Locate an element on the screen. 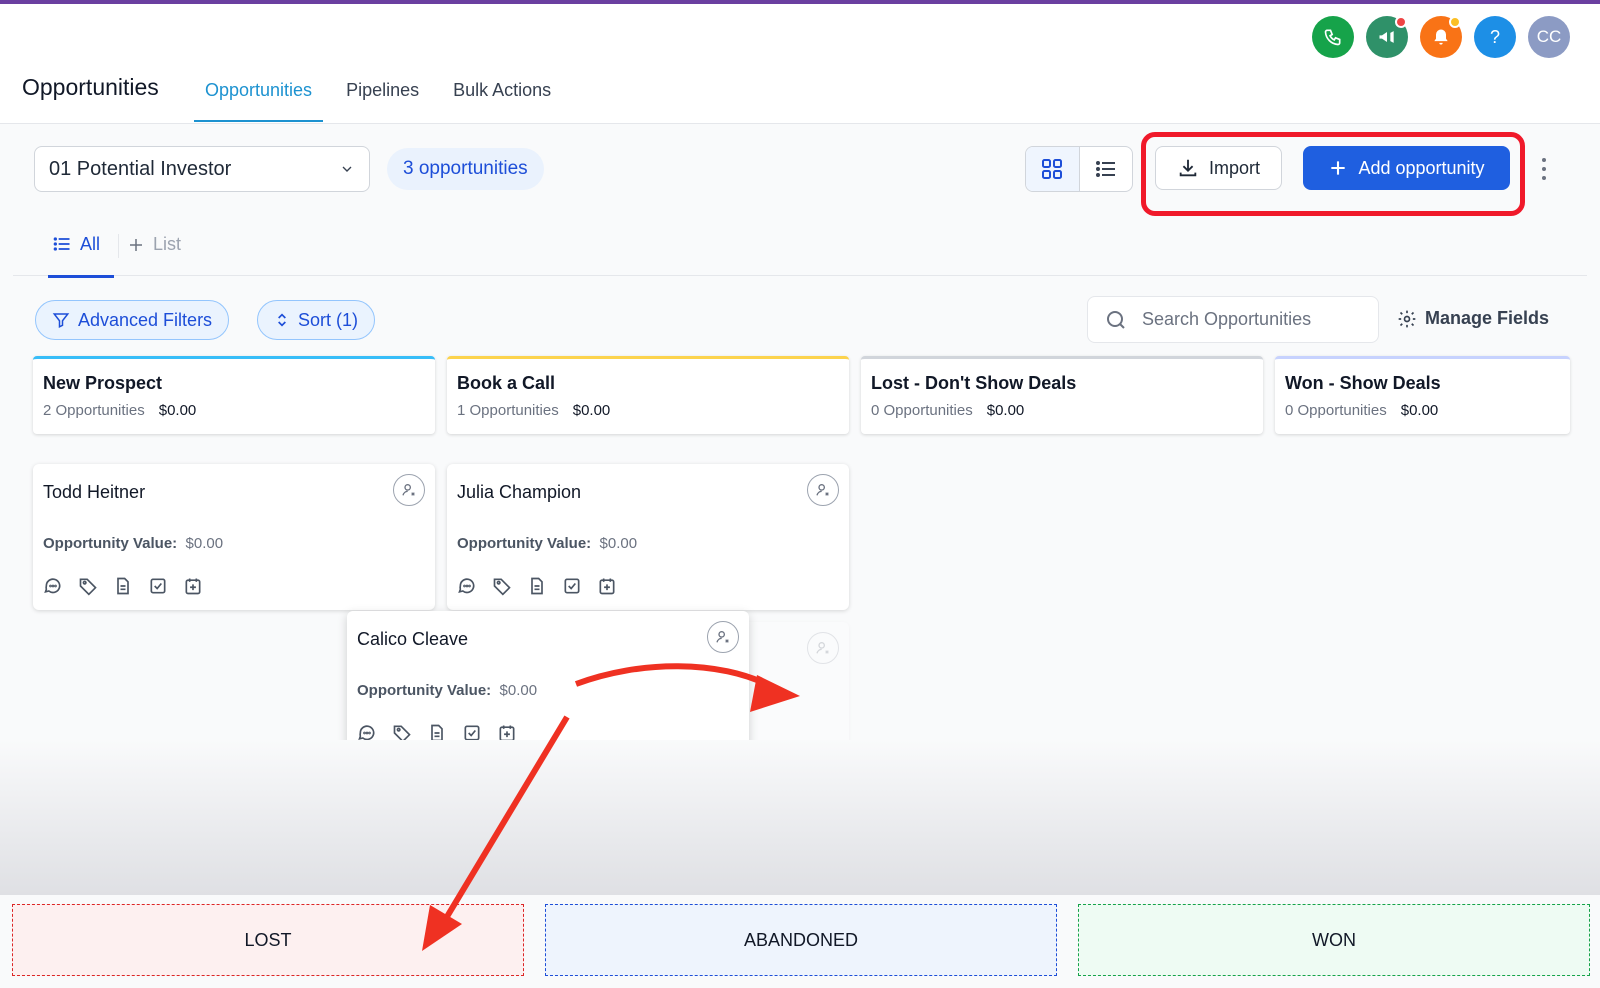 Image resolution: width=1600 pixels, height=988 pixels. advanced-filters-label: Advanced Filters is located at coordinates (145, 319).